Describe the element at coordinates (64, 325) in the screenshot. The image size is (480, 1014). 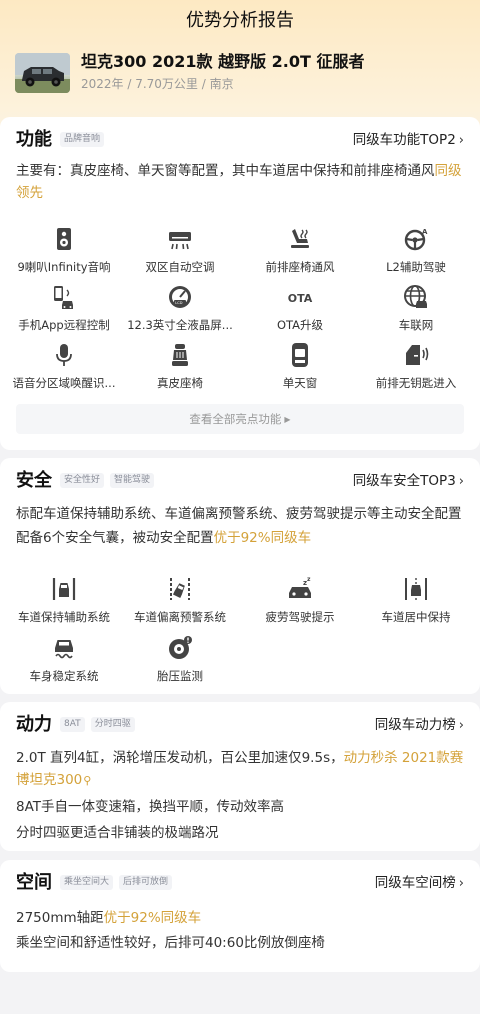
I see `feature-label: 手机App远程控制` at that location.